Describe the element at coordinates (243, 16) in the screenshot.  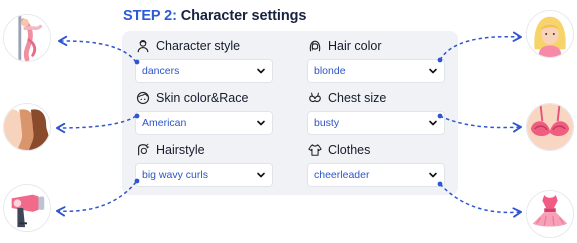
I see `step-heading: Character settings` at that location.